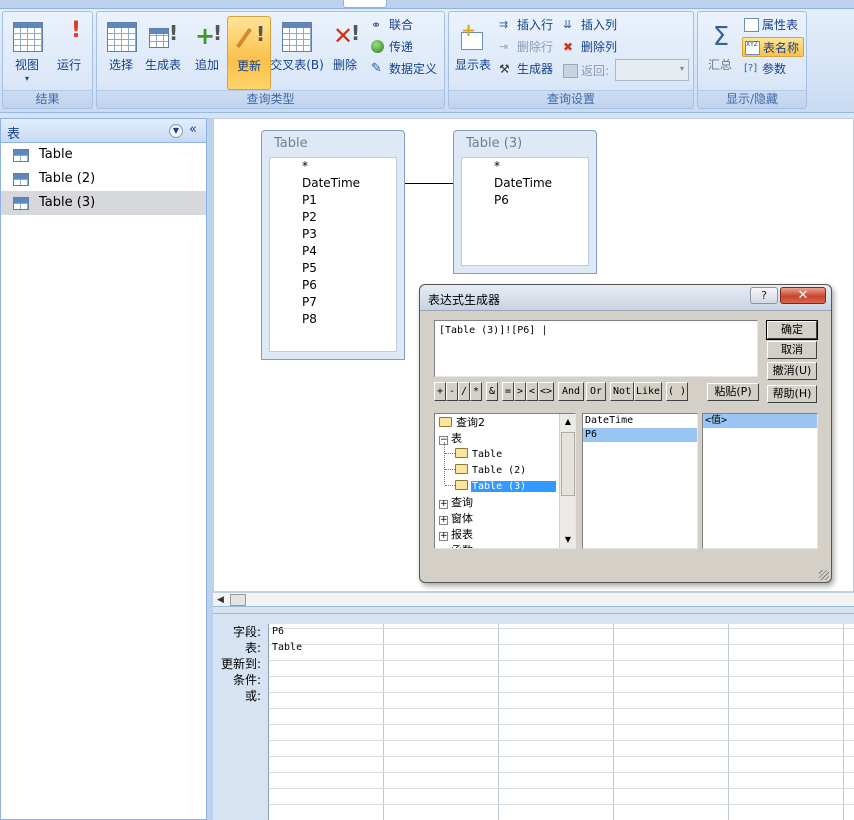  I want to click on pass-through-button: 传递, so click(391, 47).